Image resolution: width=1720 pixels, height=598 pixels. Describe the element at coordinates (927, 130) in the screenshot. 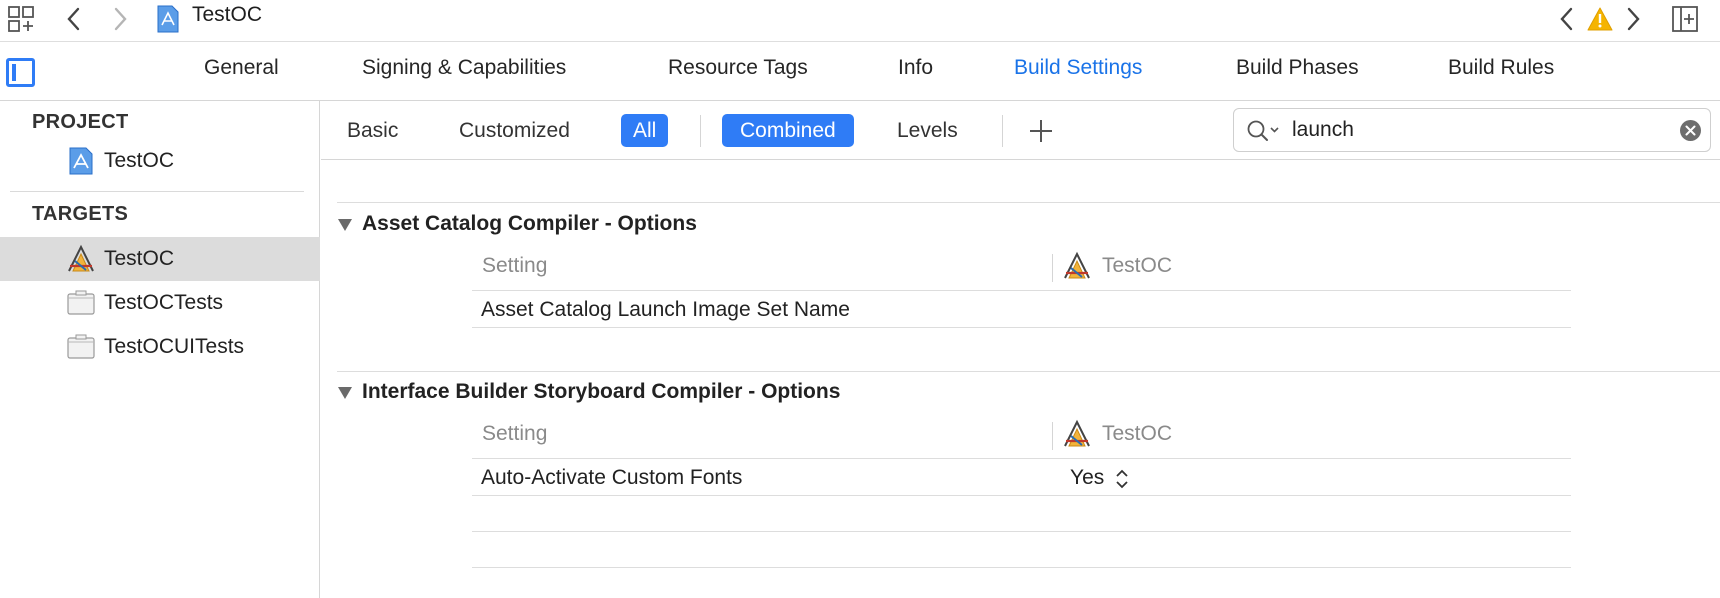

I see `view-levels-button: Levels` at that location.